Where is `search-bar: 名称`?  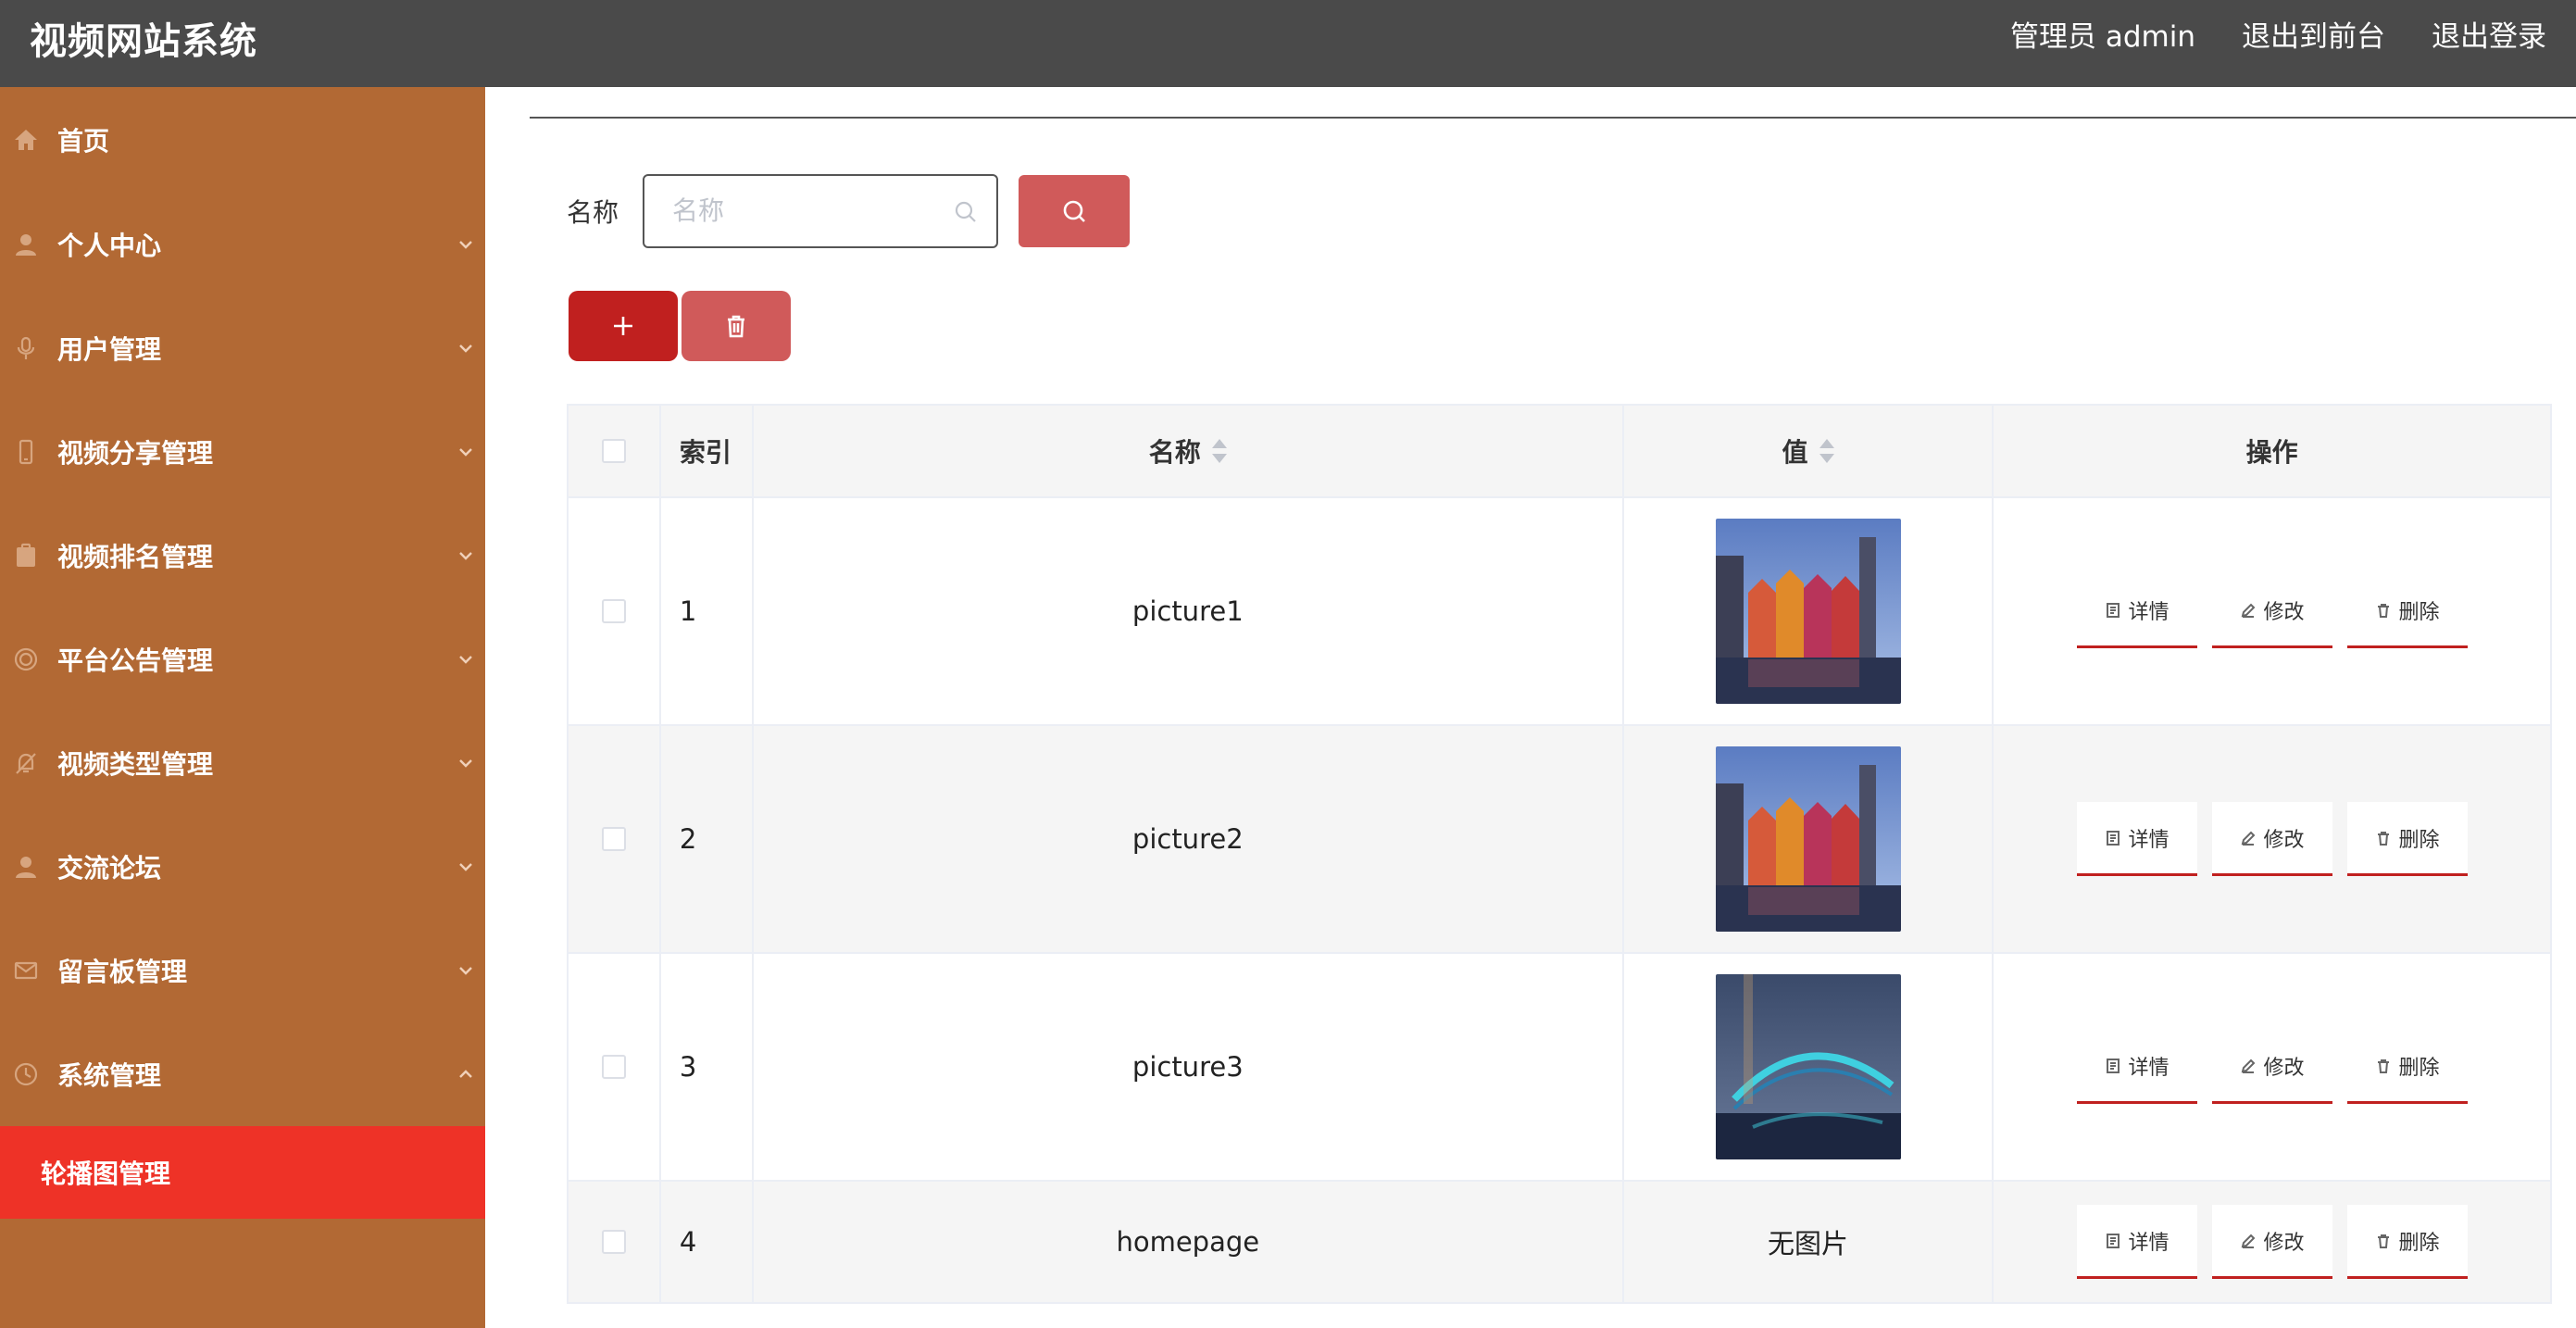 search-bar: 名称 is located at coordinates (849, 211).